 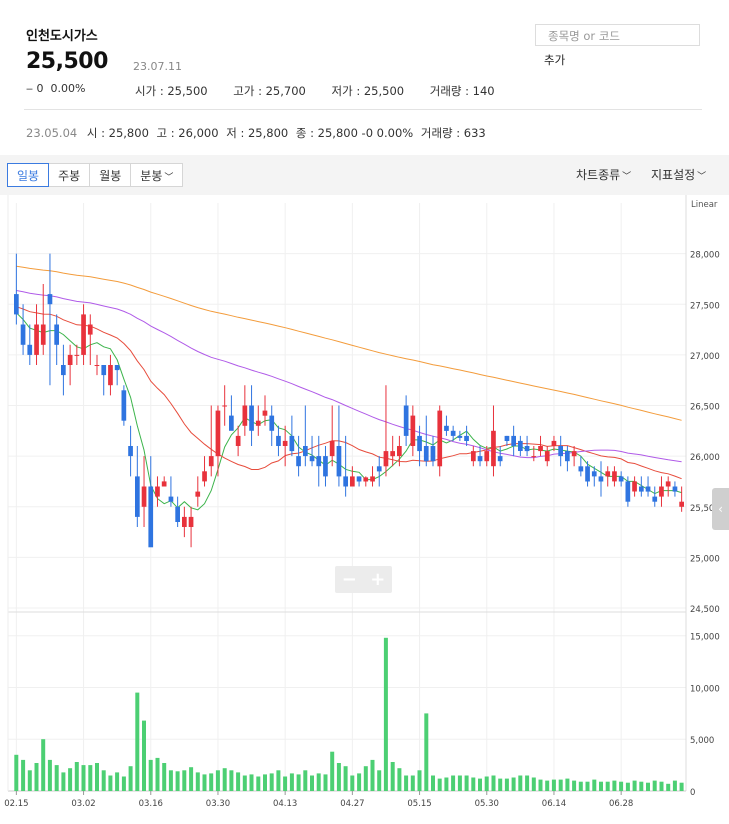 I want to click on x-tick-label: 06.14, so click(x=554, y=804).